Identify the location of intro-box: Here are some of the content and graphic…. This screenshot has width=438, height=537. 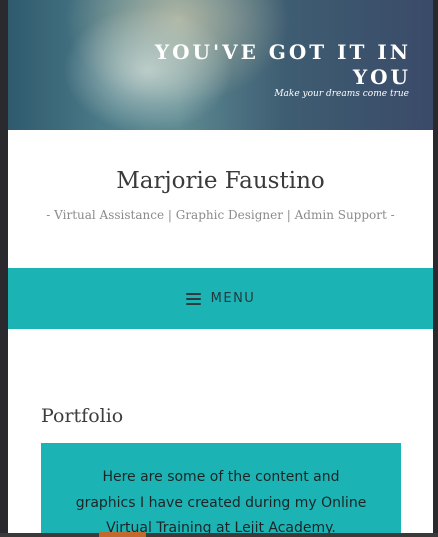
(221, 490).